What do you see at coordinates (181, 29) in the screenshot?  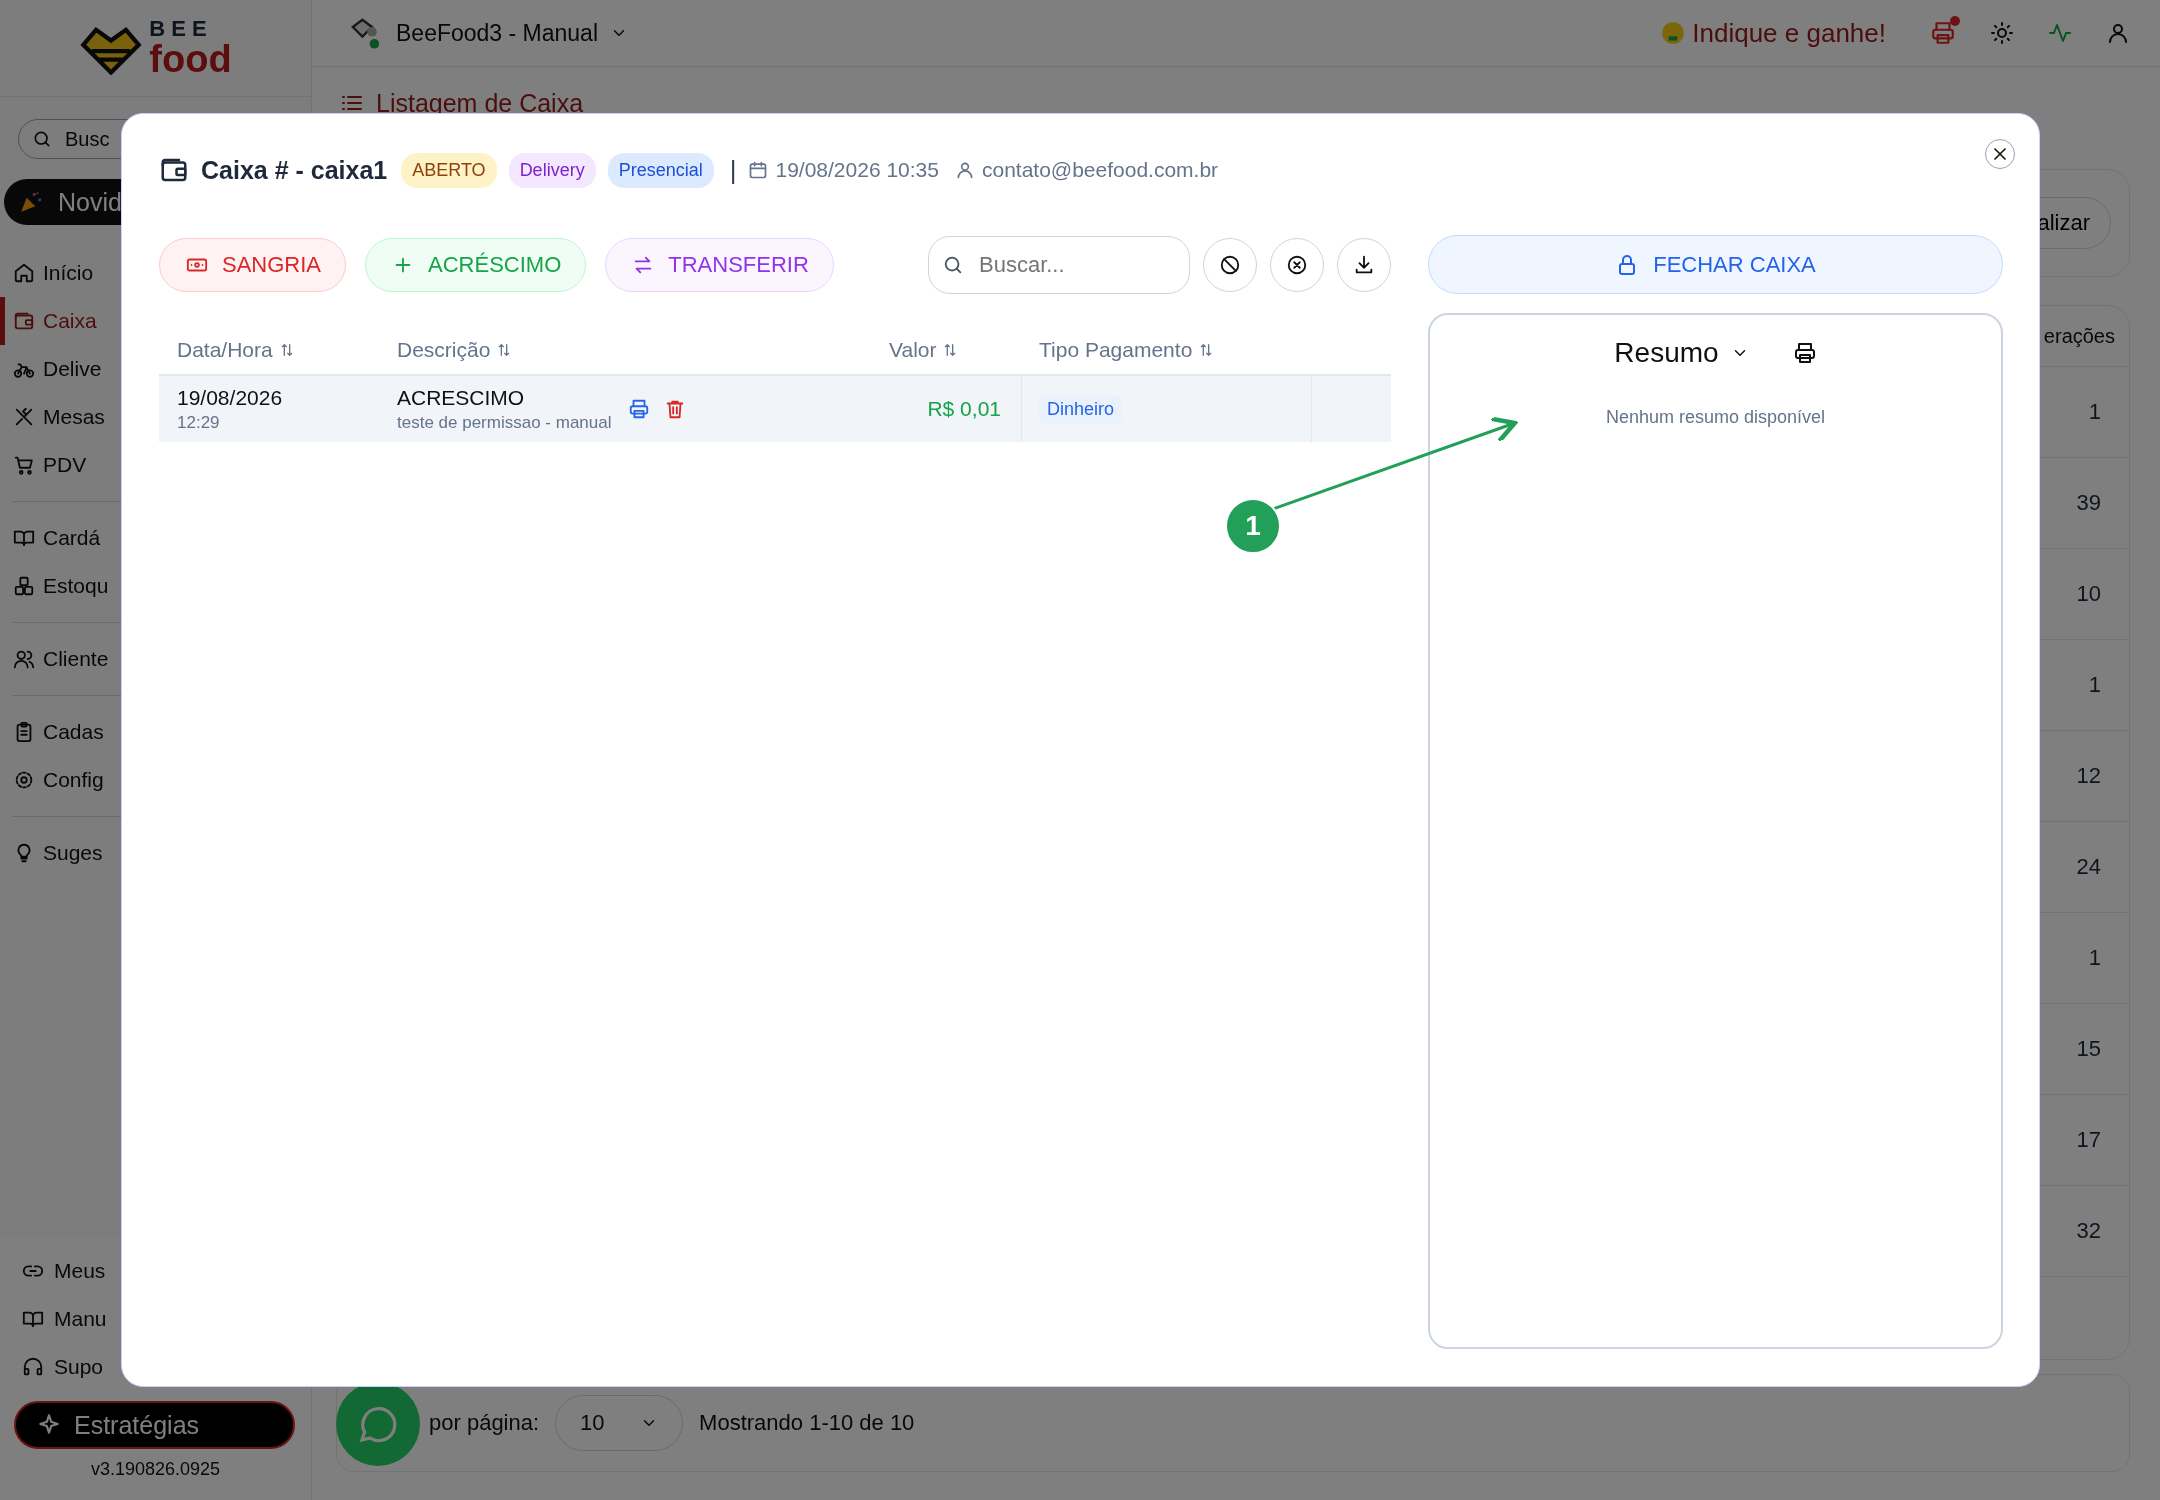 I see `logo-text: BEE` at bounding box center [181, 29].